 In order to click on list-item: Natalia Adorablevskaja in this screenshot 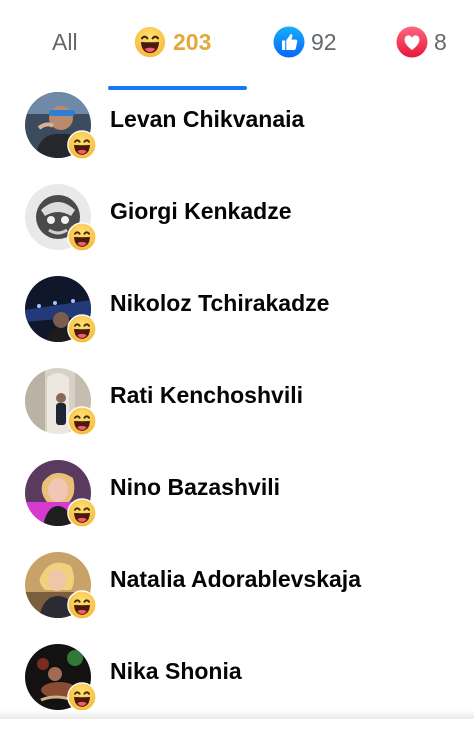, I will do `click(237, 598)`.